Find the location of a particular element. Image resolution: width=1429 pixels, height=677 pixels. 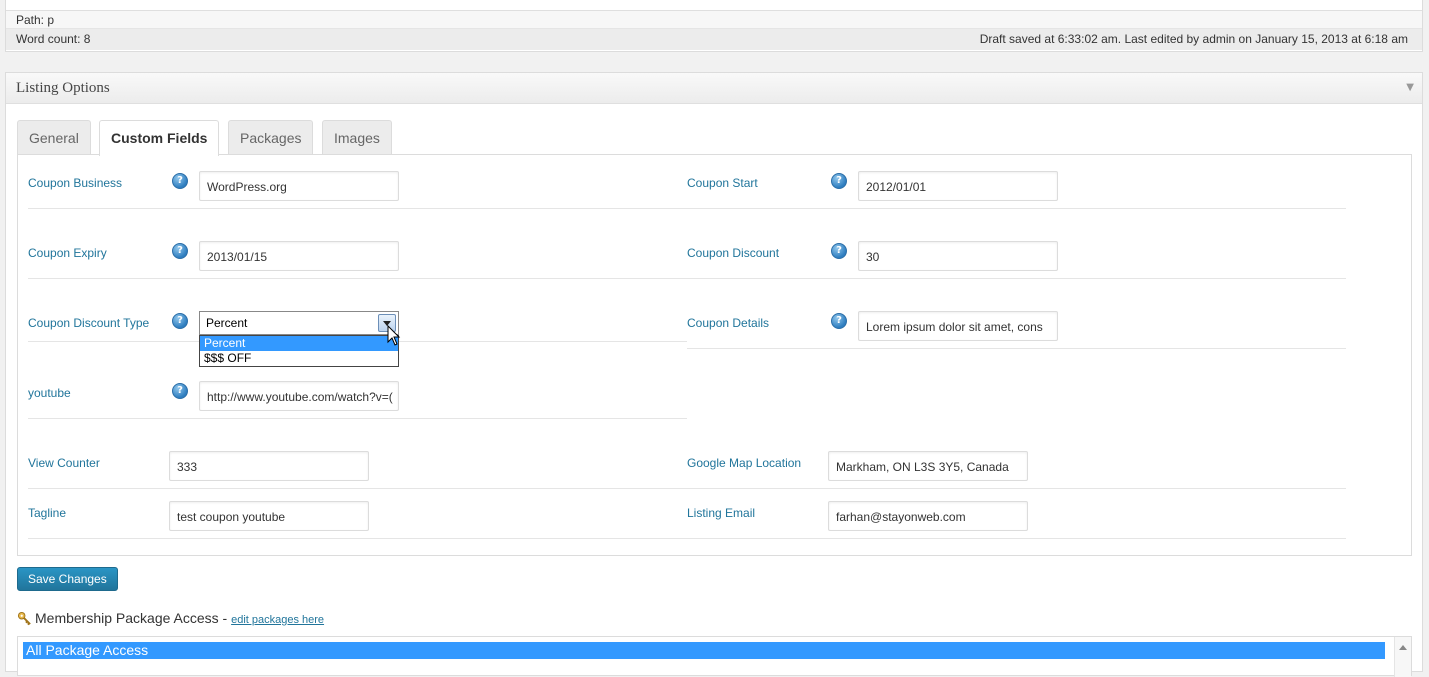

tagline-input: test coupon youtube is located at coordinates (269, 516).